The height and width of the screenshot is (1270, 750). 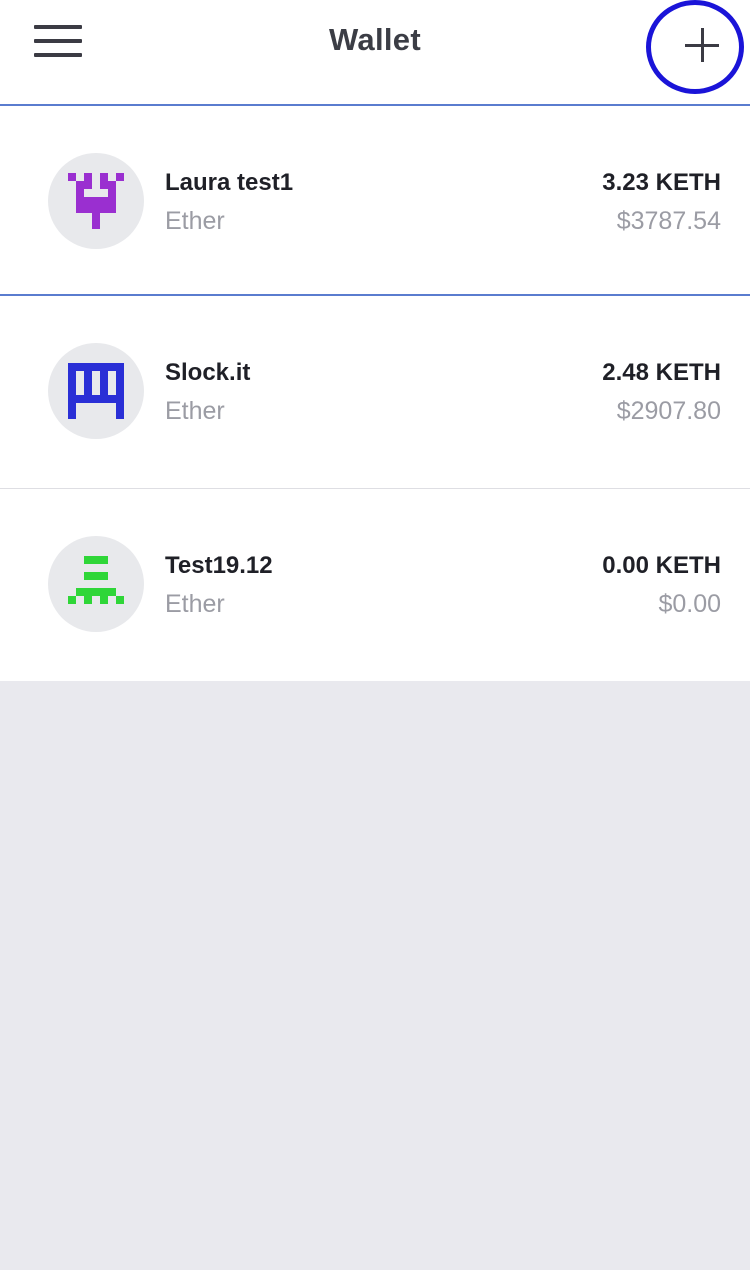 I want to click on top-bar: Wallet, so click(x=375, y=53).